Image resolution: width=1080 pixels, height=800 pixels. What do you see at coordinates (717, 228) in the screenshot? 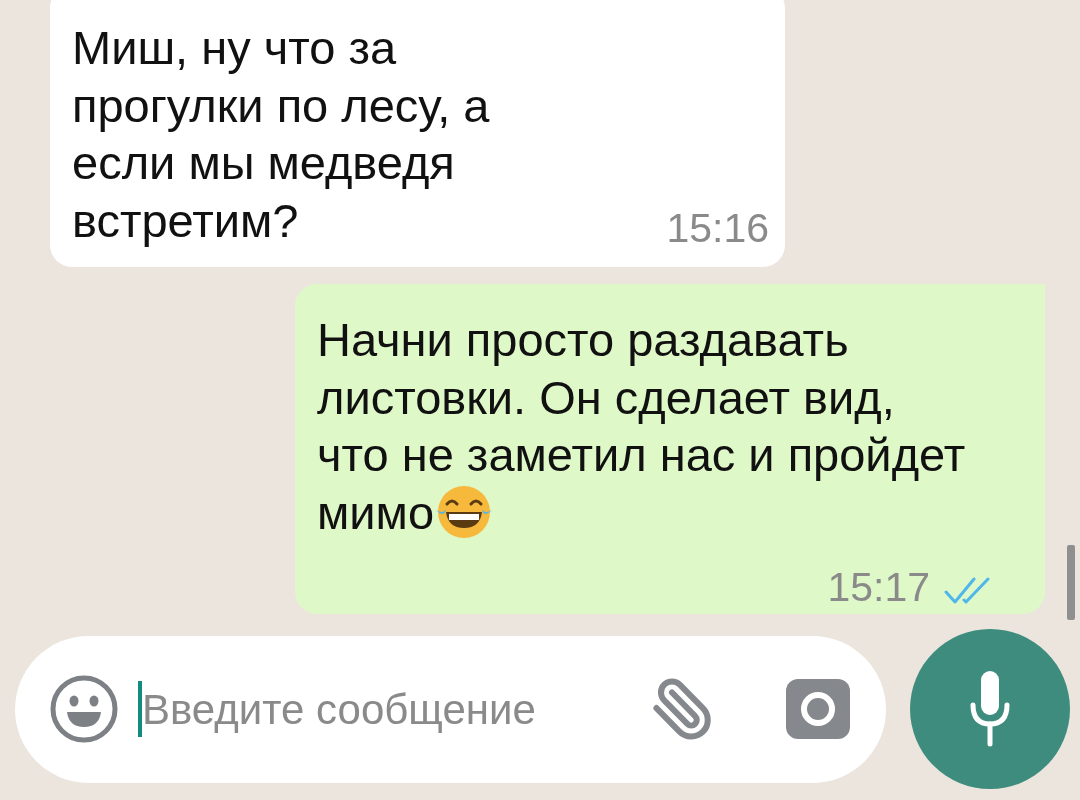
I see `message-time: 15:16` at bounding box center [717, 228].